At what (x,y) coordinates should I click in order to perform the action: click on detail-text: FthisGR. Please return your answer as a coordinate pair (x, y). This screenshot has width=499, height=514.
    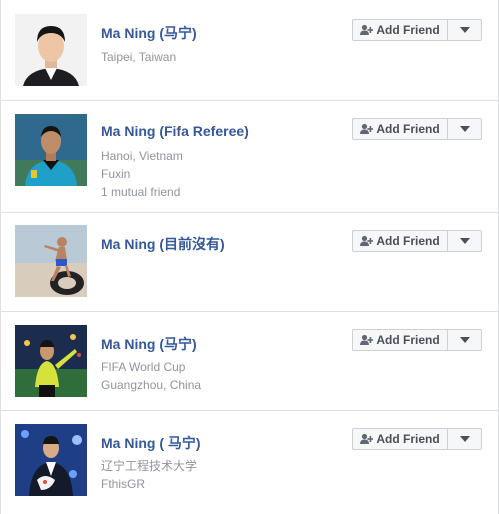
    Looking at the image, I should click on (123, 484).